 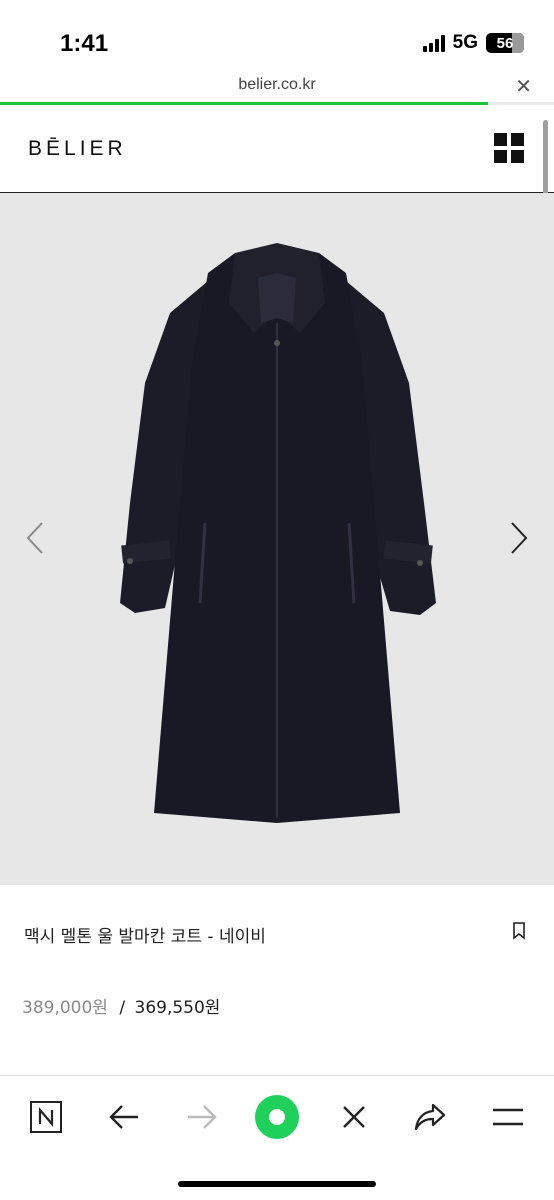 I want to click on sale-price: 369,550원, so click(x=177, y=1008).